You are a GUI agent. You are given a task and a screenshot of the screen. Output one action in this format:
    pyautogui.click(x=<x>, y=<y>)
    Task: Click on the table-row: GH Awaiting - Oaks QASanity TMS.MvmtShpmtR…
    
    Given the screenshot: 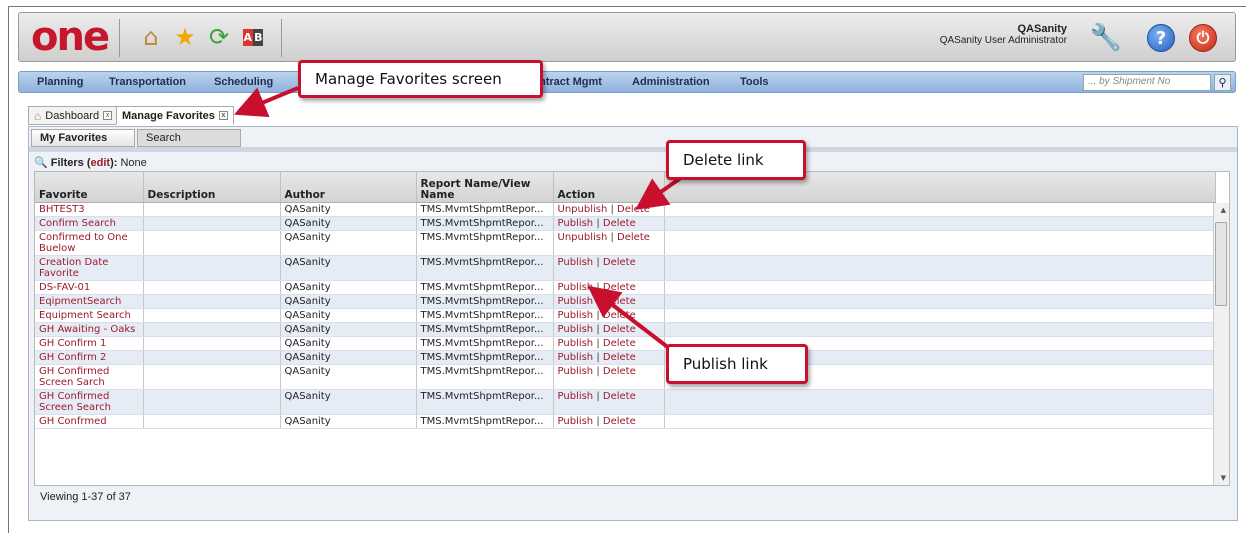 What is the action you would take?
    pyautogui.click(x=625, y=329)
    